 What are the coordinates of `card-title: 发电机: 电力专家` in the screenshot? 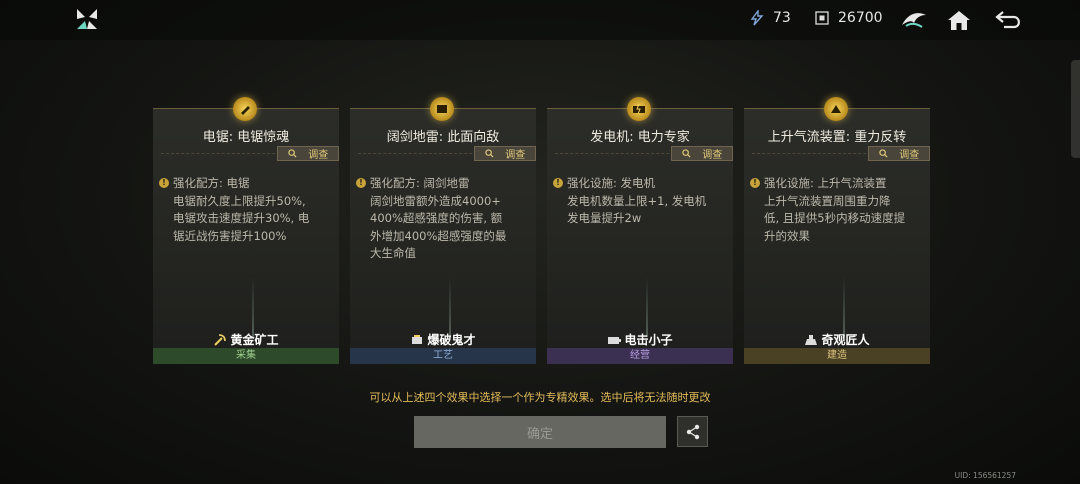 It's located at (640, 137).